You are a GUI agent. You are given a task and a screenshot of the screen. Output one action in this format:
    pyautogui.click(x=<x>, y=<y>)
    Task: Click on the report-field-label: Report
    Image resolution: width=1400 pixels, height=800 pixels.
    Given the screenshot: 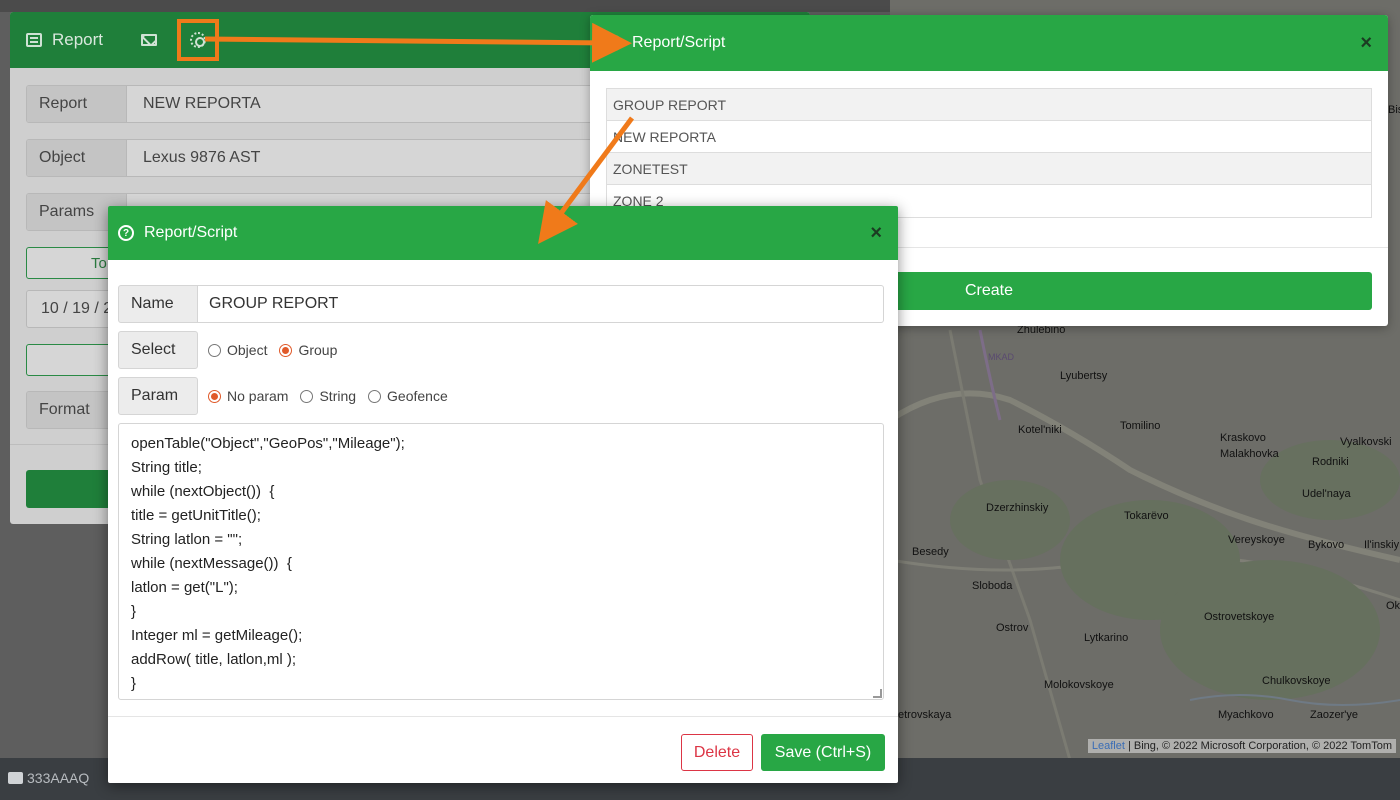 What is the action you would take?
    pyautogui.click(x=77, y=104)
    